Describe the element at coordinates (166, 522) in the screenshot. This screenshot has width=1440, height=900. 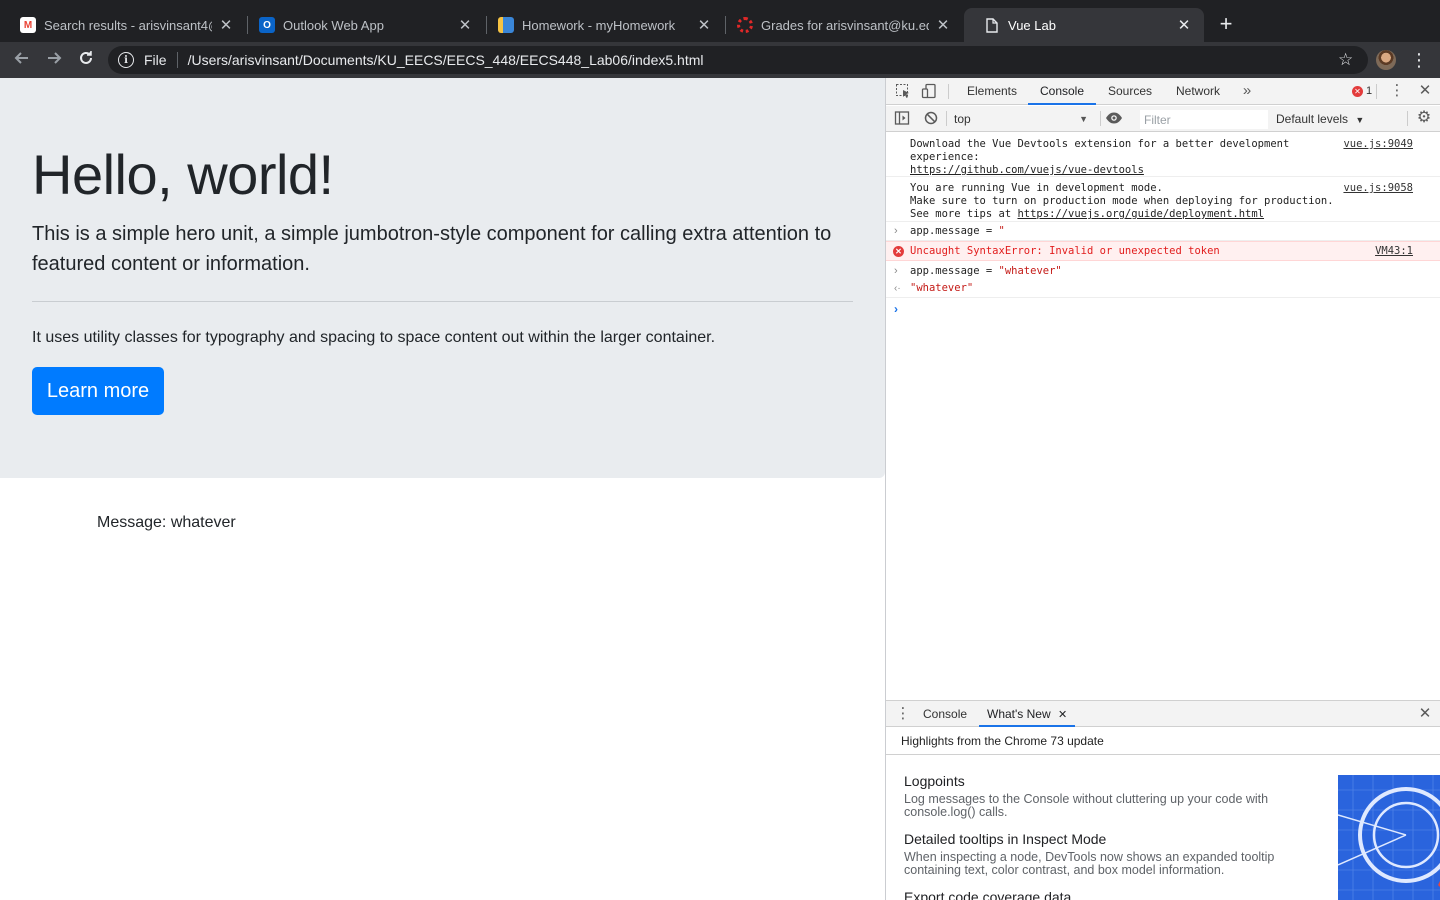
I see `vue-message: Message: whatever` at that location.